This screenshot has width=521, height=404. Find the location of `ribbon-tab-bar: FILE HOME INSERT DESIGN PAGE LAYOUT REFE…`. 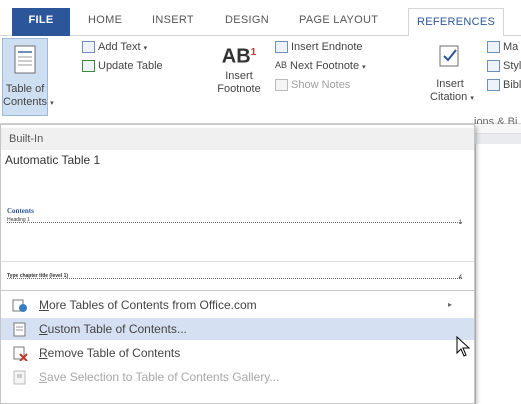

ribbon-tab-bar: FILE HOME INSERT DESIGN PAGE LAYOUT REFE… is located at coordinates (260, 18).